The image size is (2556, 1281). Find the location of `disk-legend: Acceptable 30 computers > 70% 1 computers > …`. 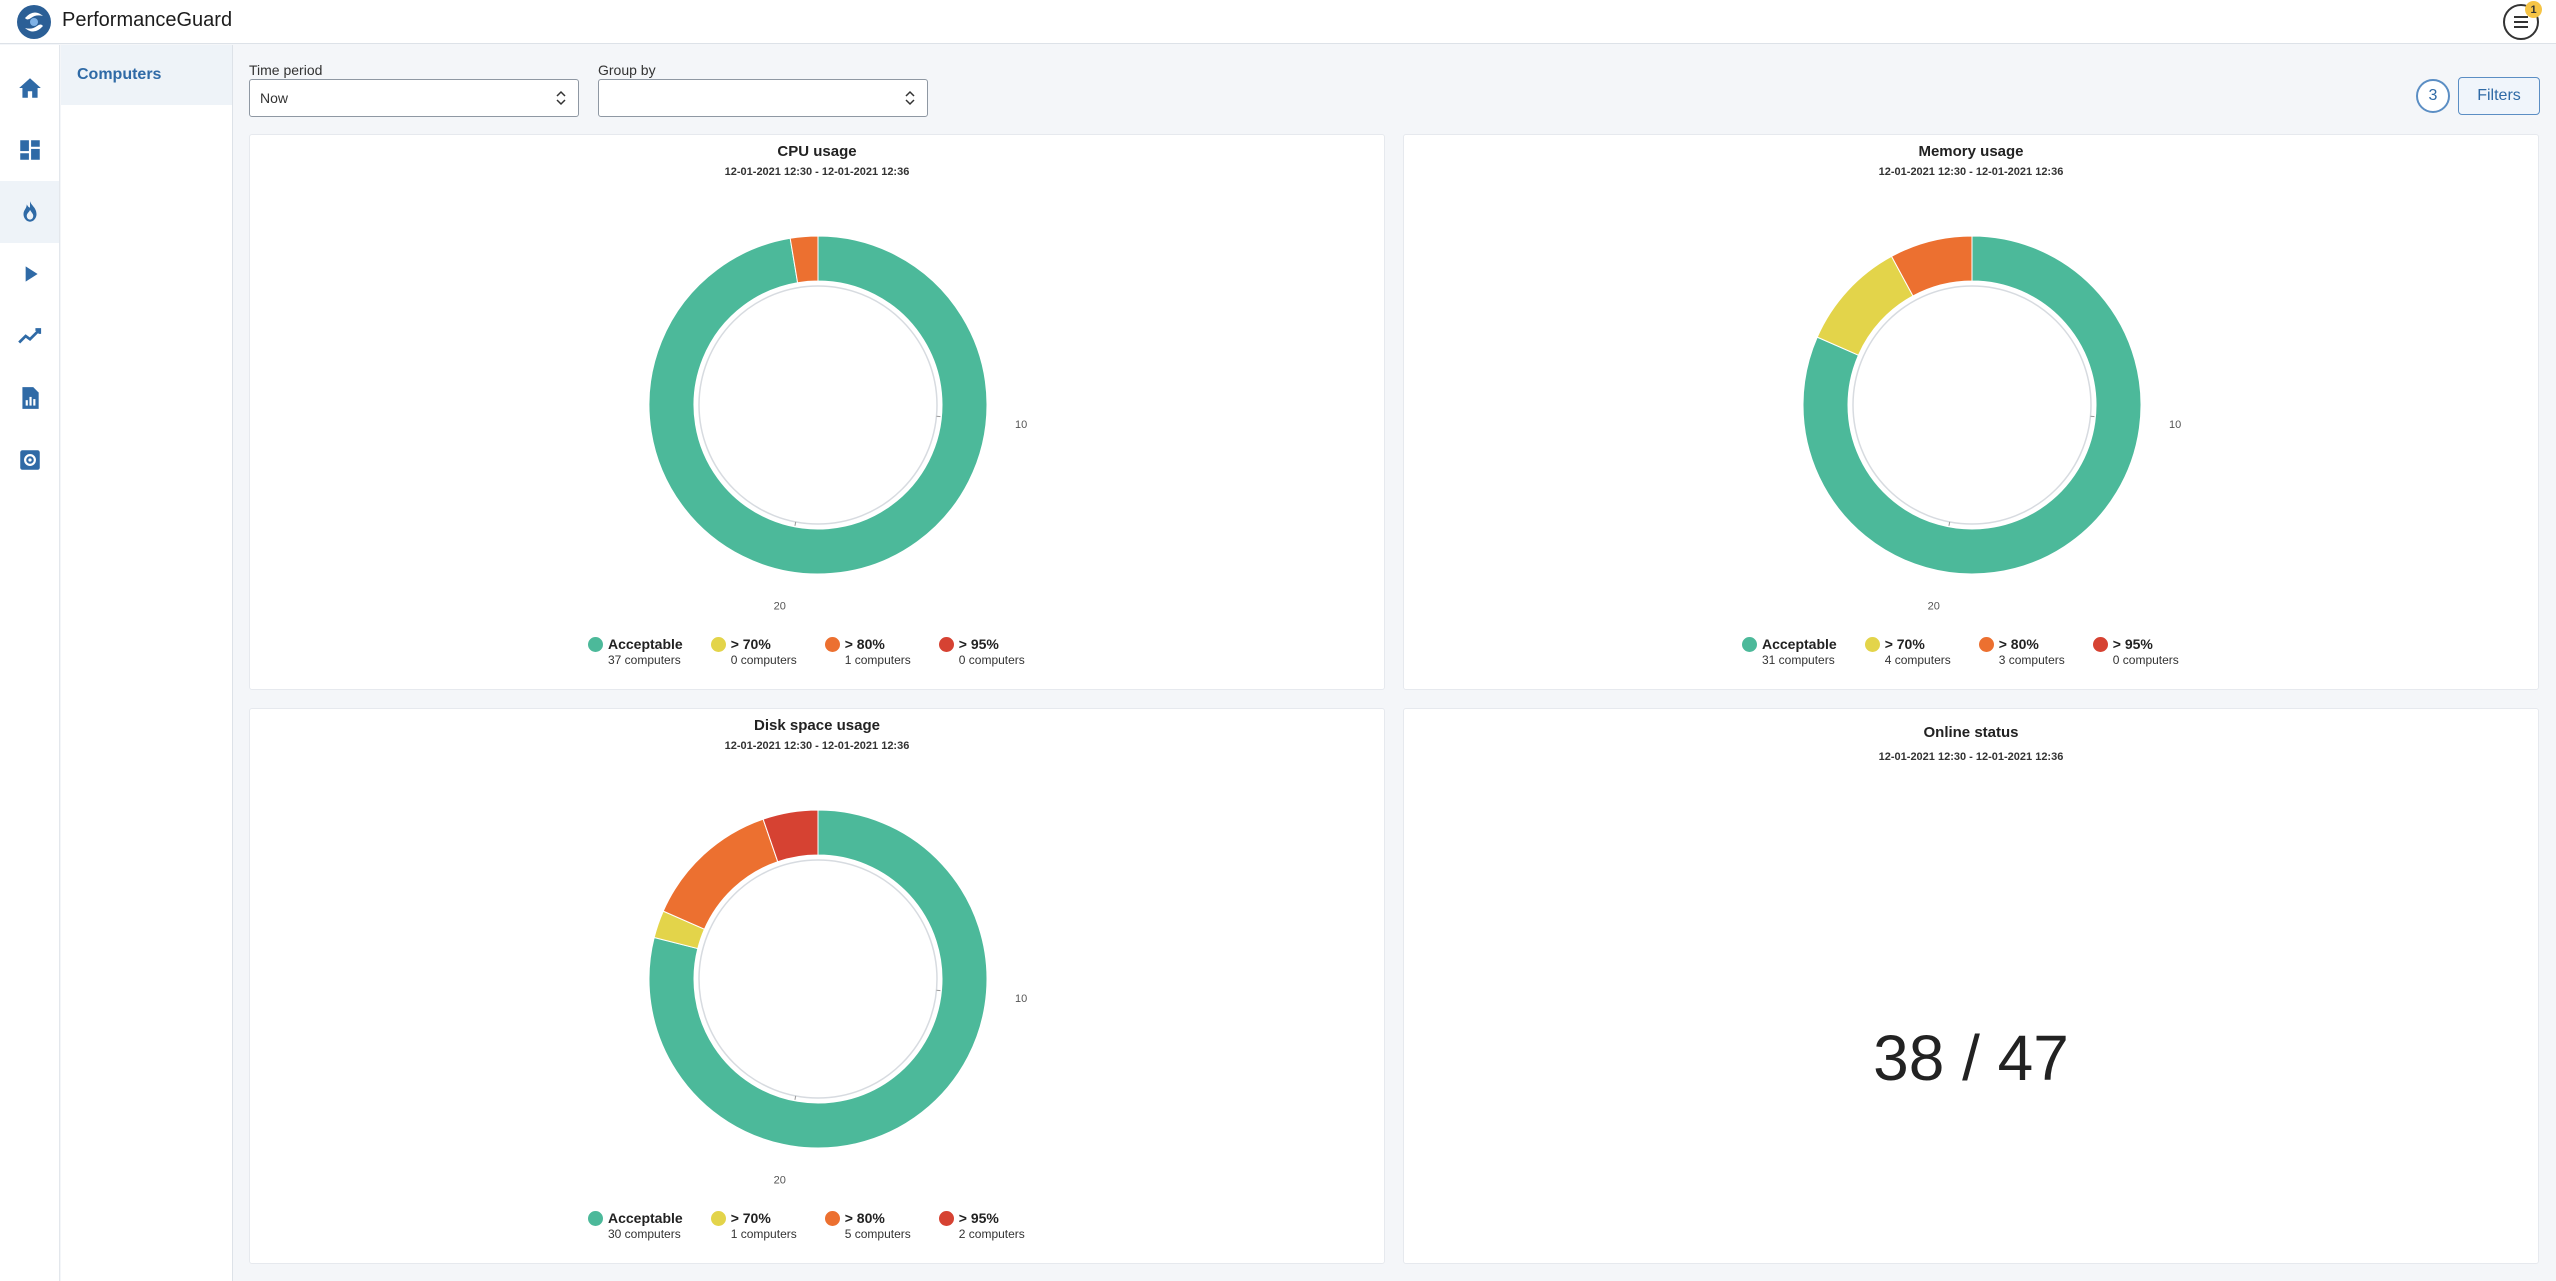

disk-legend: Acceptable 30 computers > 70% 1 computers > … is located at coordinates (820, 1226).